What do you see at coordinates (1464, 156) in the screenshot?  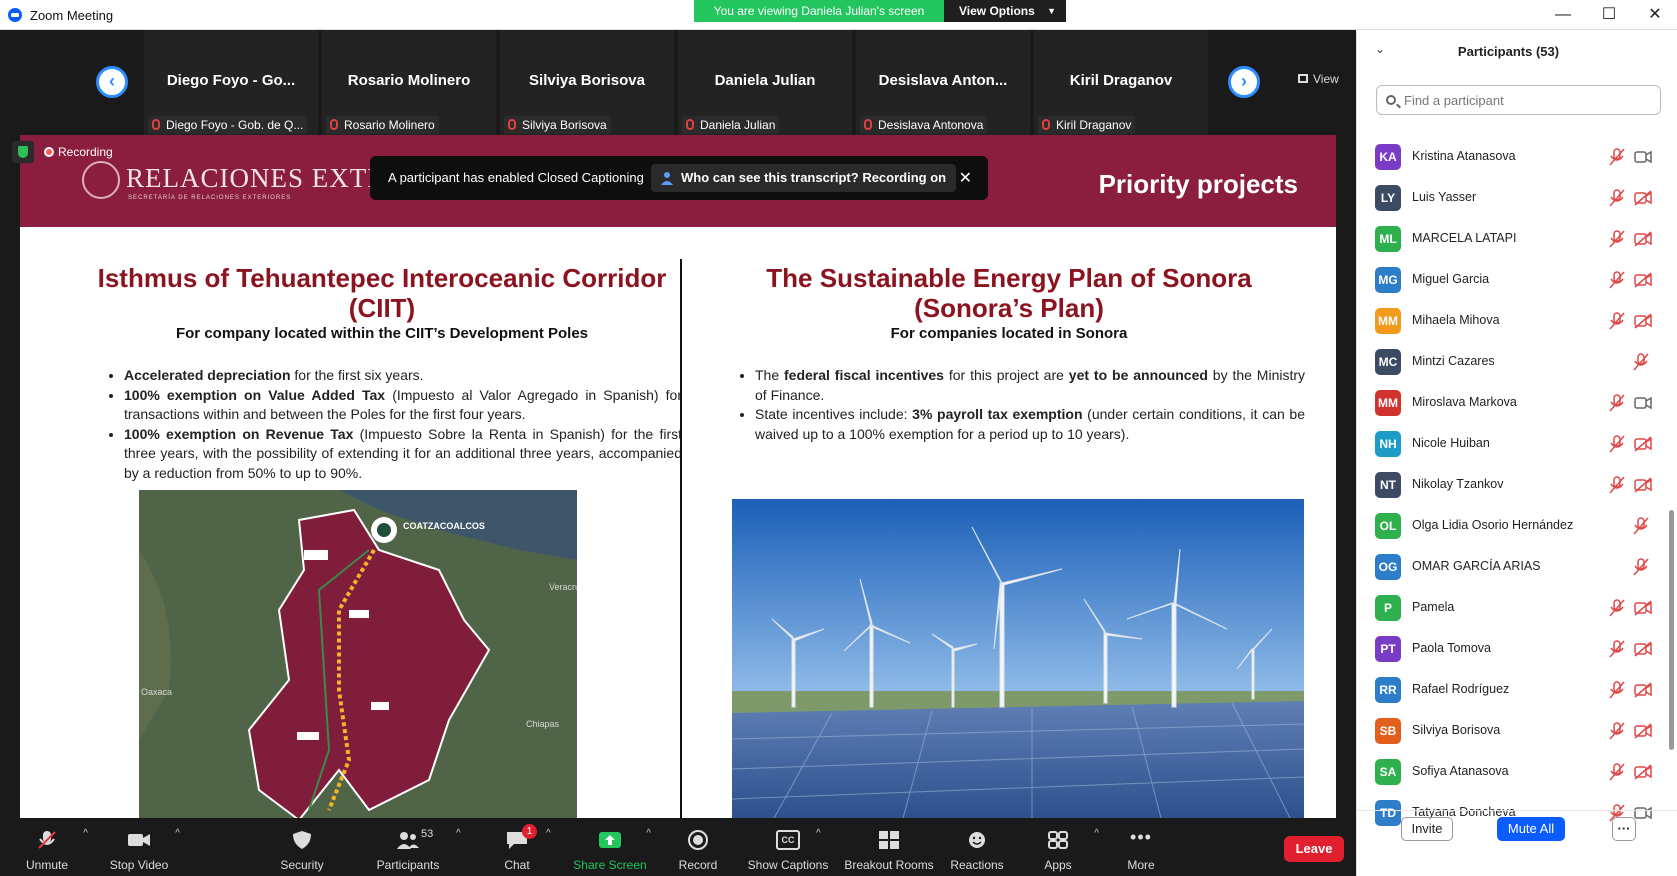 I see `participant-name: Kristina Atanasova` at bounding box center [1464, 156].